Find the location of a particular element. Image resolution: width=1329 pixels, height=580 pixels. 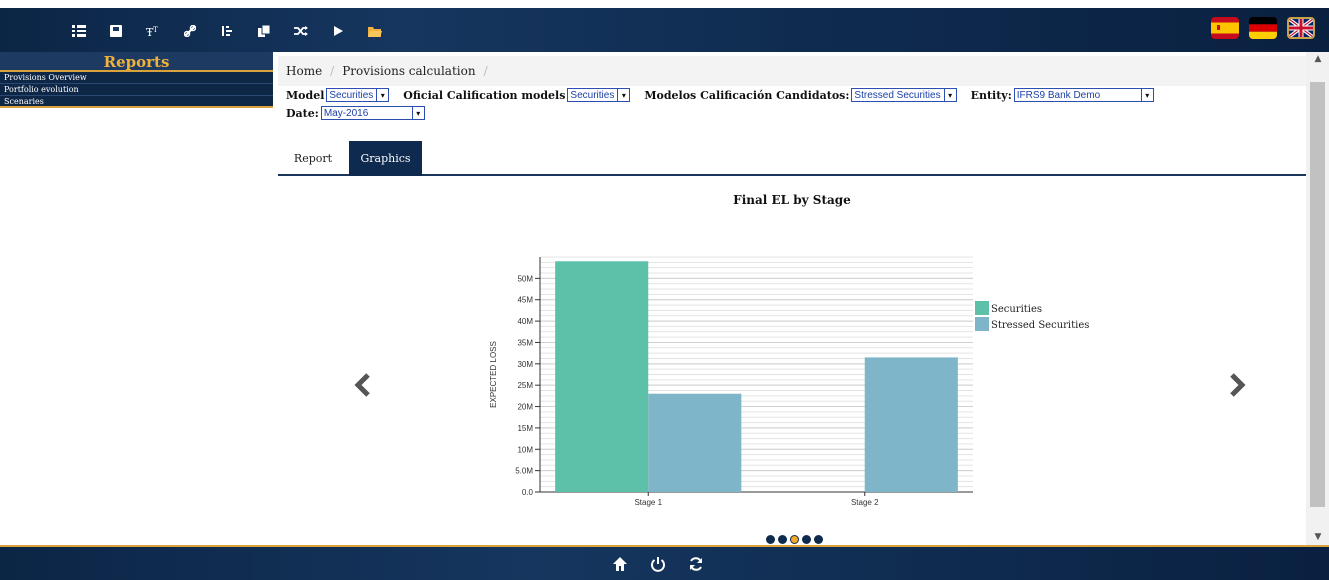

y-tick-label: 20M is located at coordinates (525, 407).